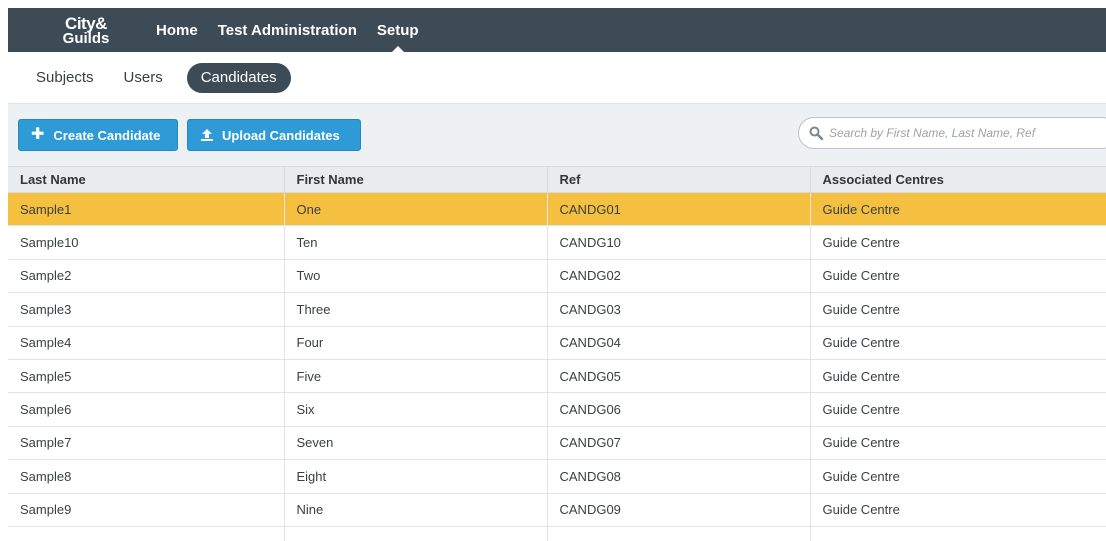  I want to click on cell-last-name: Sample8, so click(146, 476).